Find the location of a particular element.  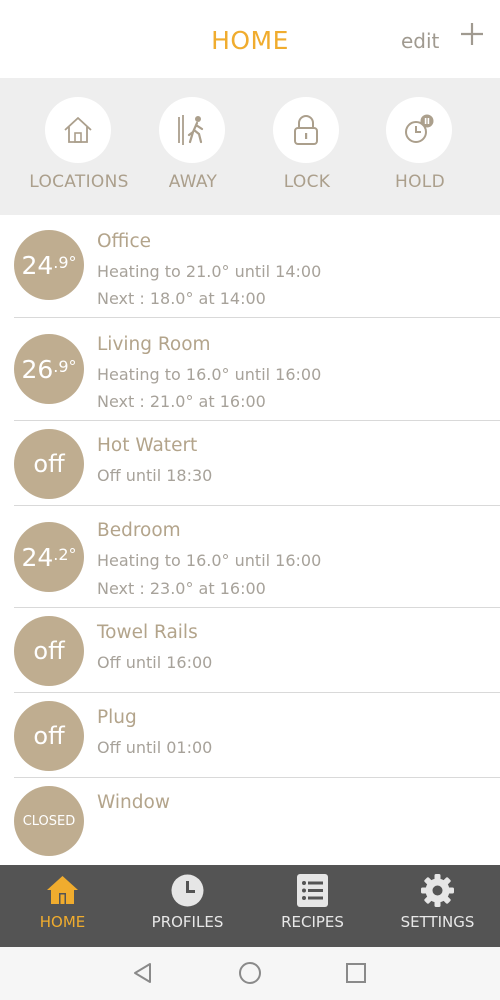

zone-row-plug: off Plug Off until 01:00 is located at coordinates (250, 735).